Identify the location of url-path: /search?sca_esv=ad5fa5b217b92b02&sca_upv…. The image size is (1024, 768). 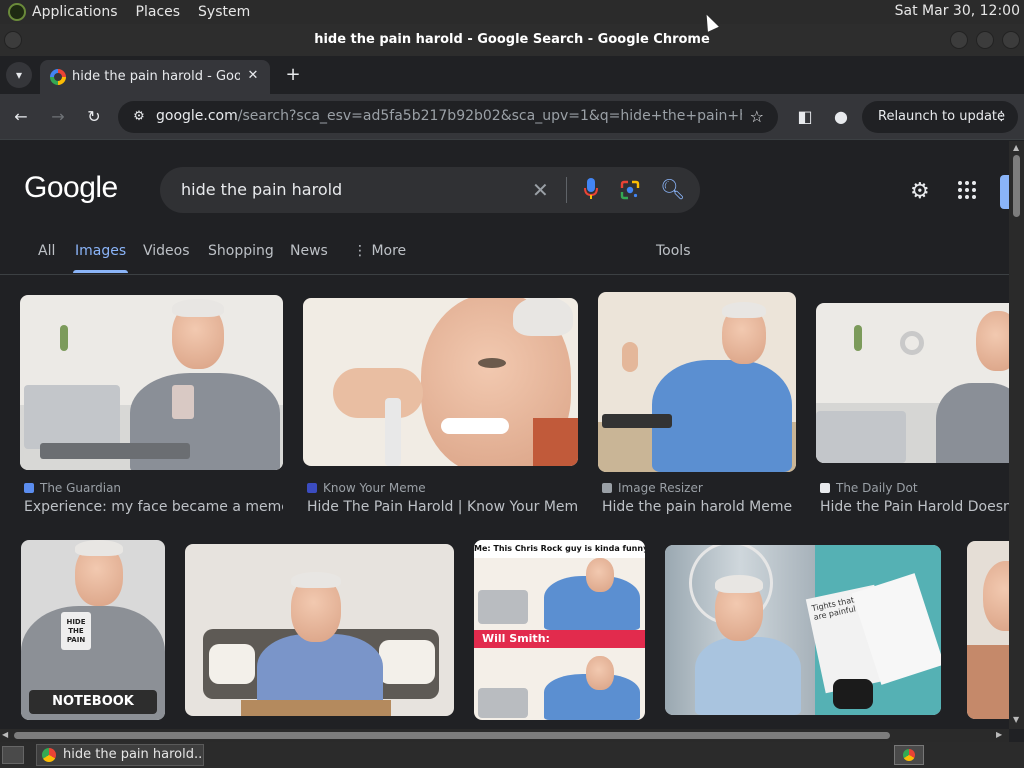
(489, 116).